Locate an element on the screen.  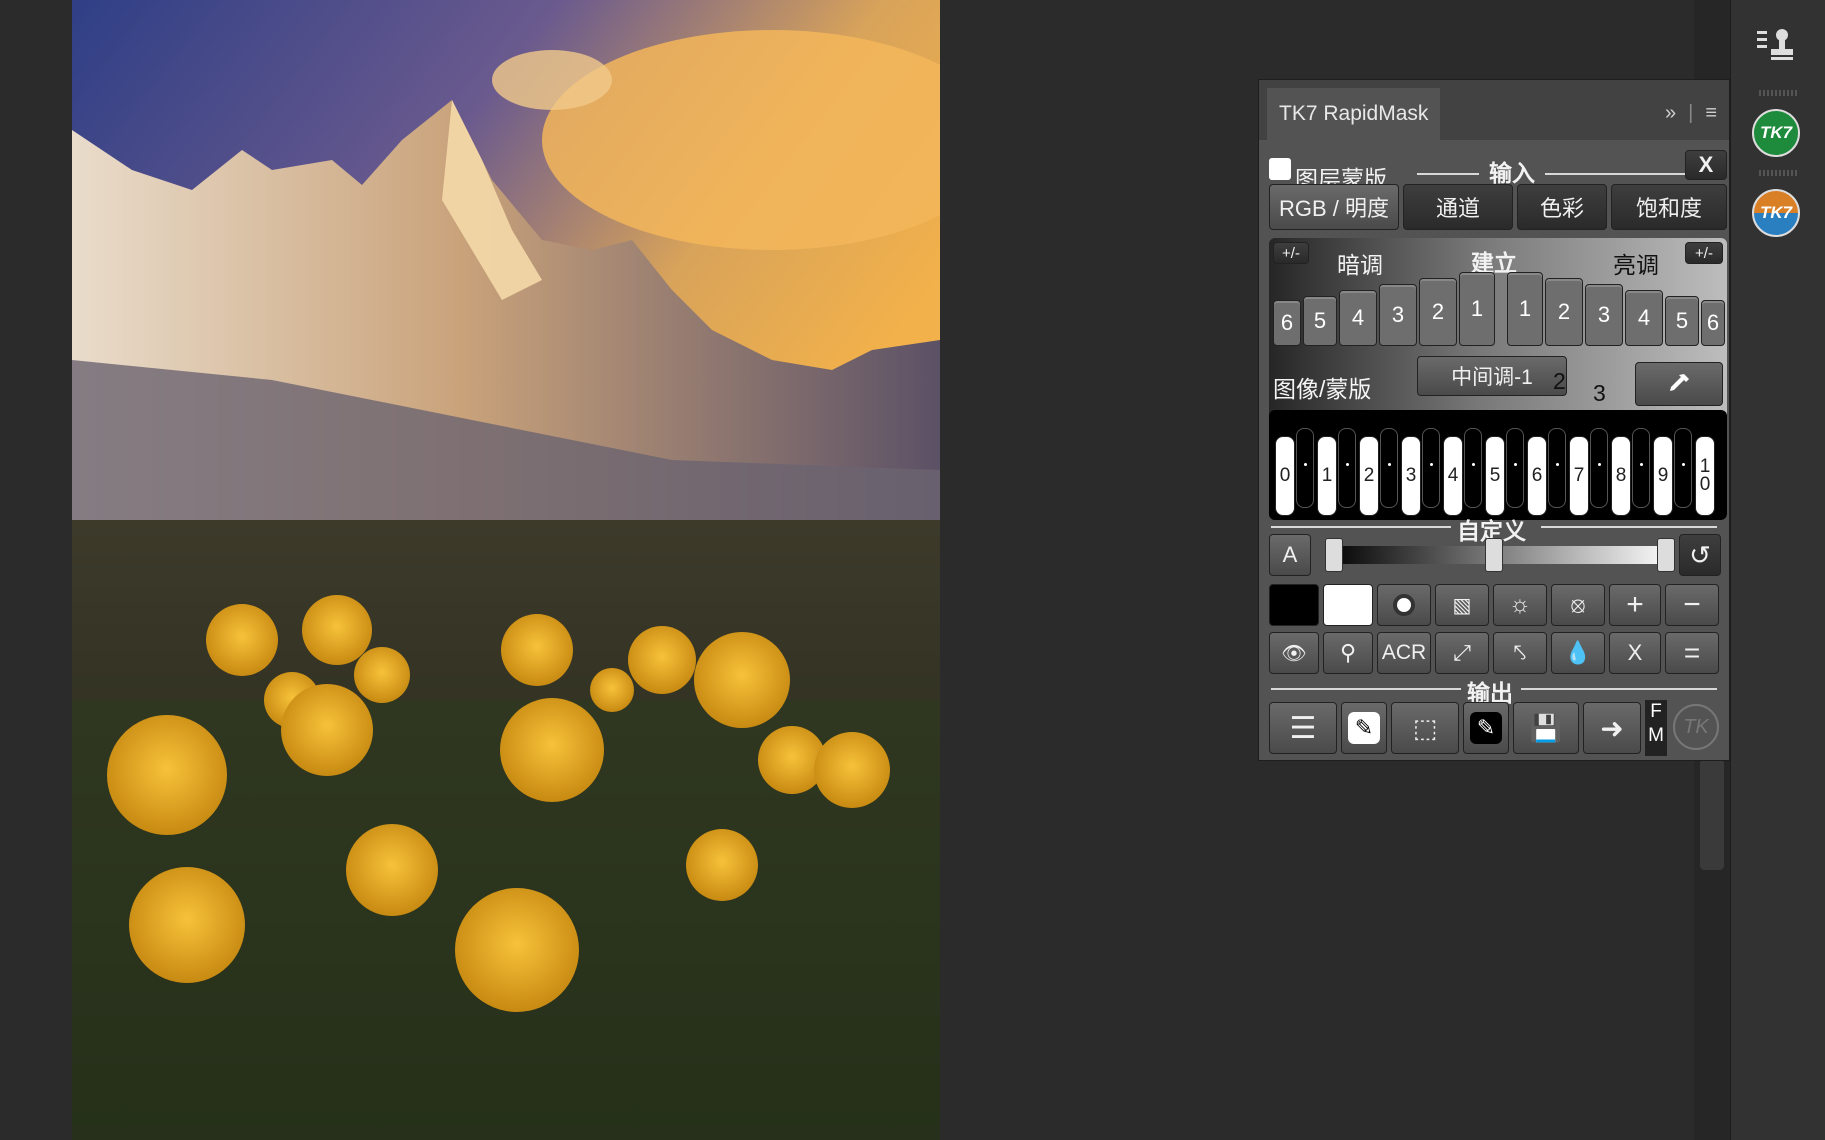
highlight-key-3: 3 is located at coordinates (1604, 315).